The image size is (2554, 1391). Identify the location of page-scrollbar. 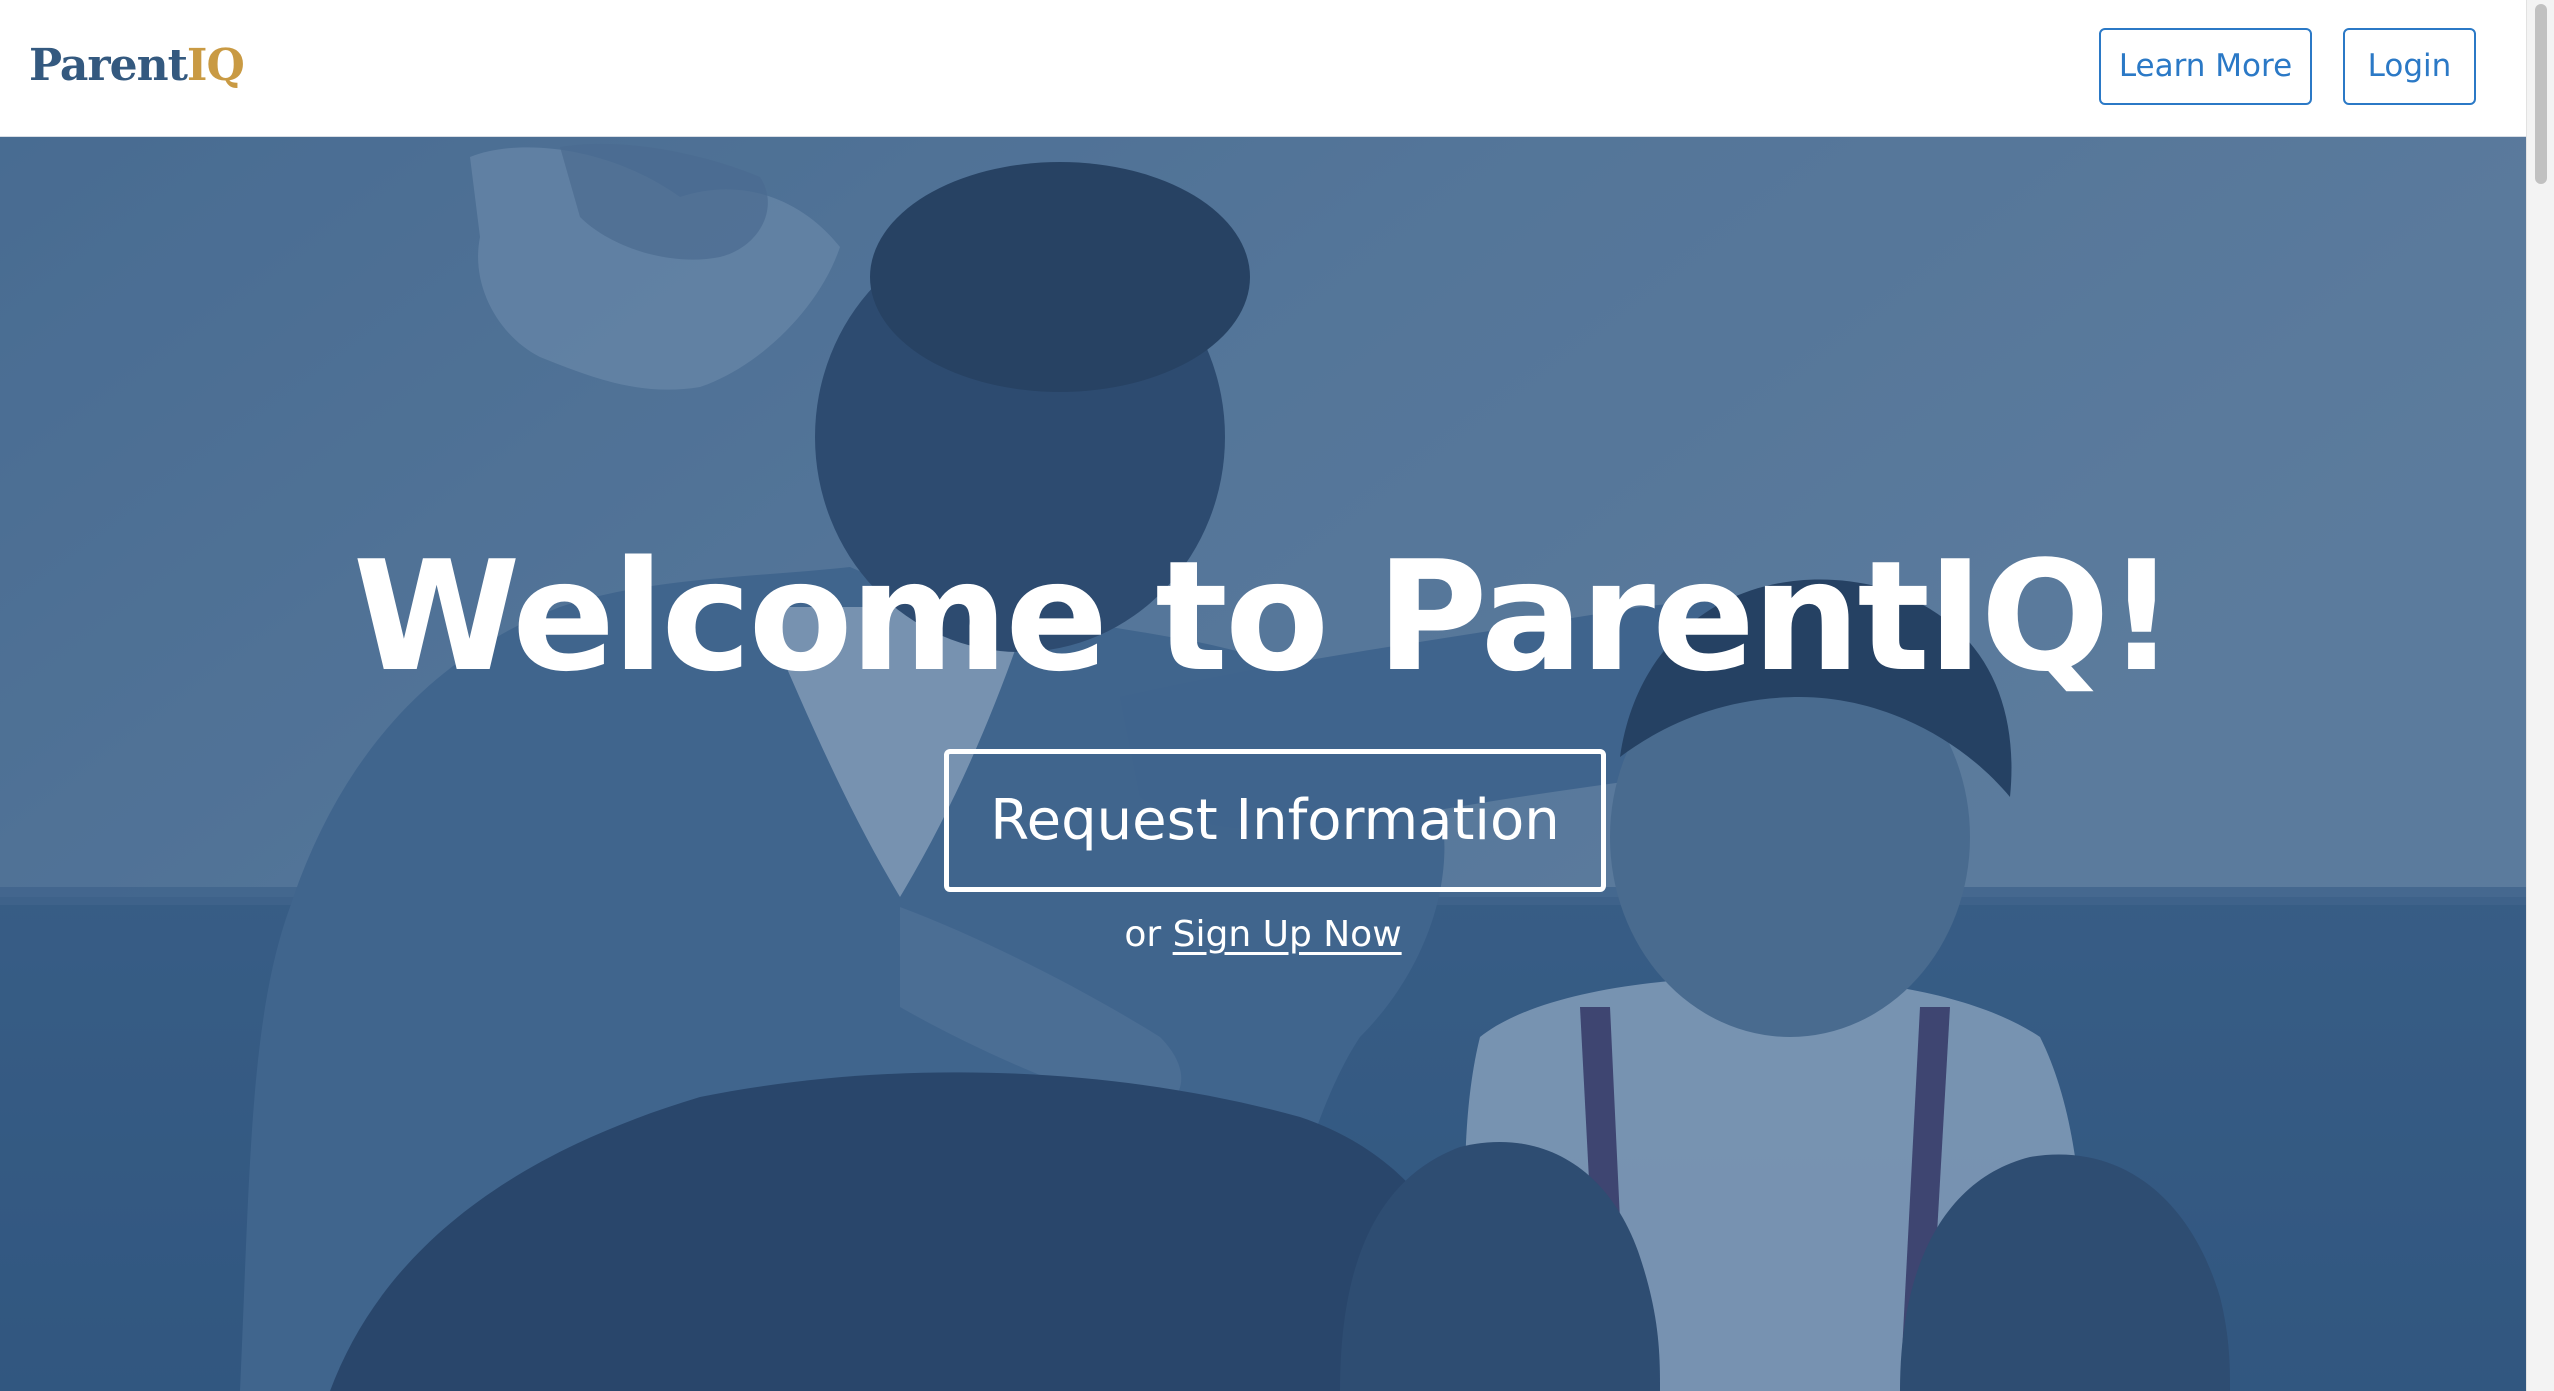
(2540, 695).